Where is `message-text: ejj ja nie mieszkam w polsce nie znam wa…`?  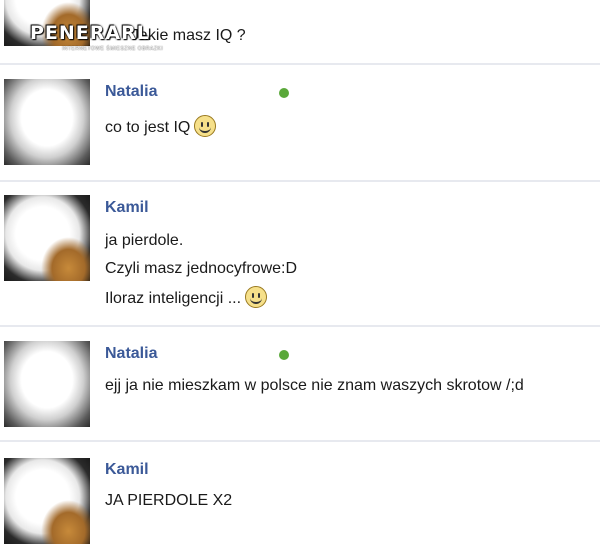 message-text: ejj ja nie mieszkam w polsce nie znam wa… is located at coordinates (314, 385).